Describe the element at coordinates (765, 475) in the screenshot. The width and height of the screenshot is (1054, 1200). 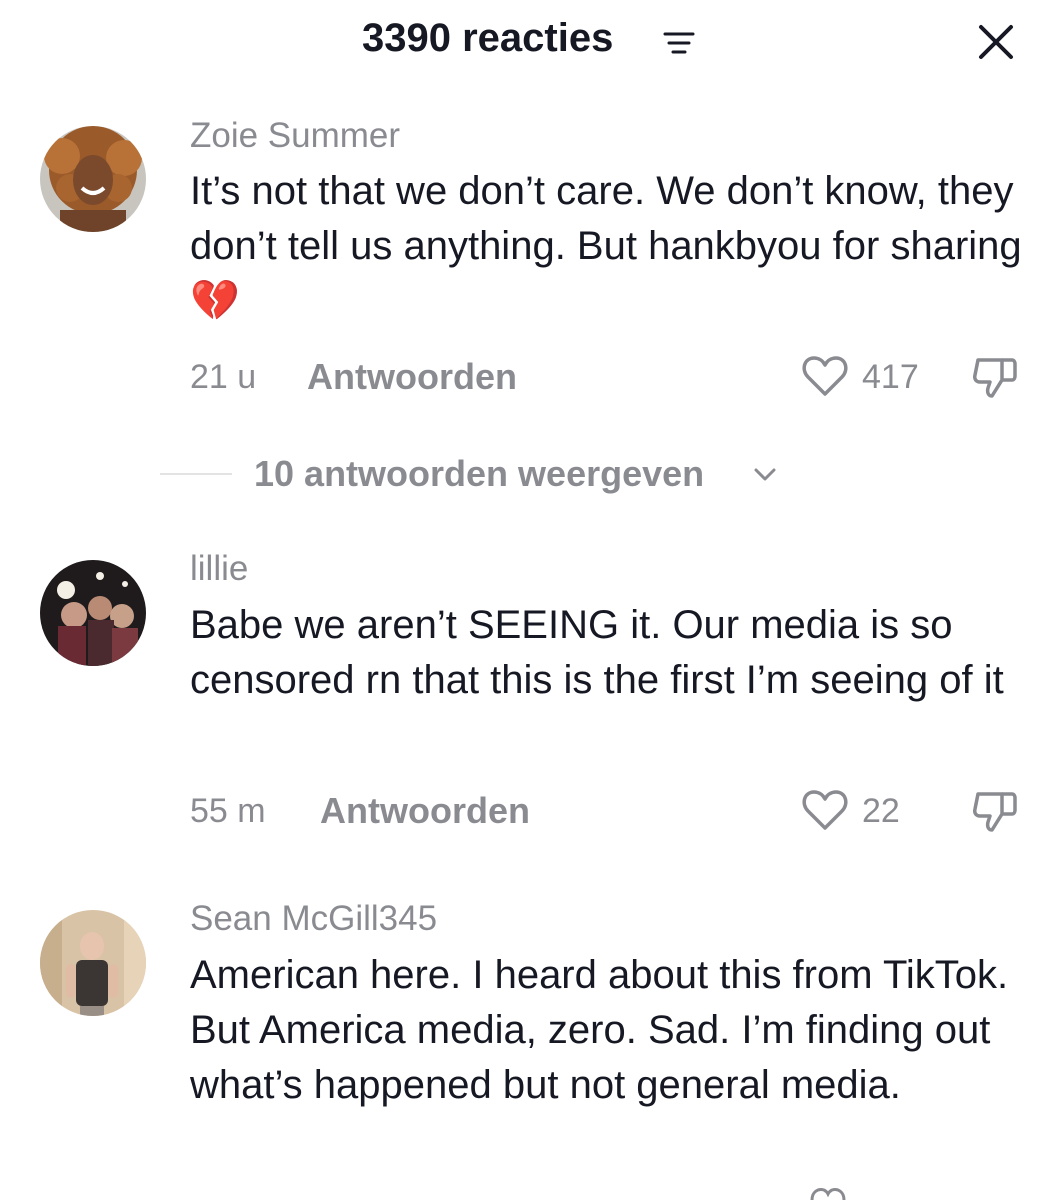
I see `chevron-down-icon` at that location.